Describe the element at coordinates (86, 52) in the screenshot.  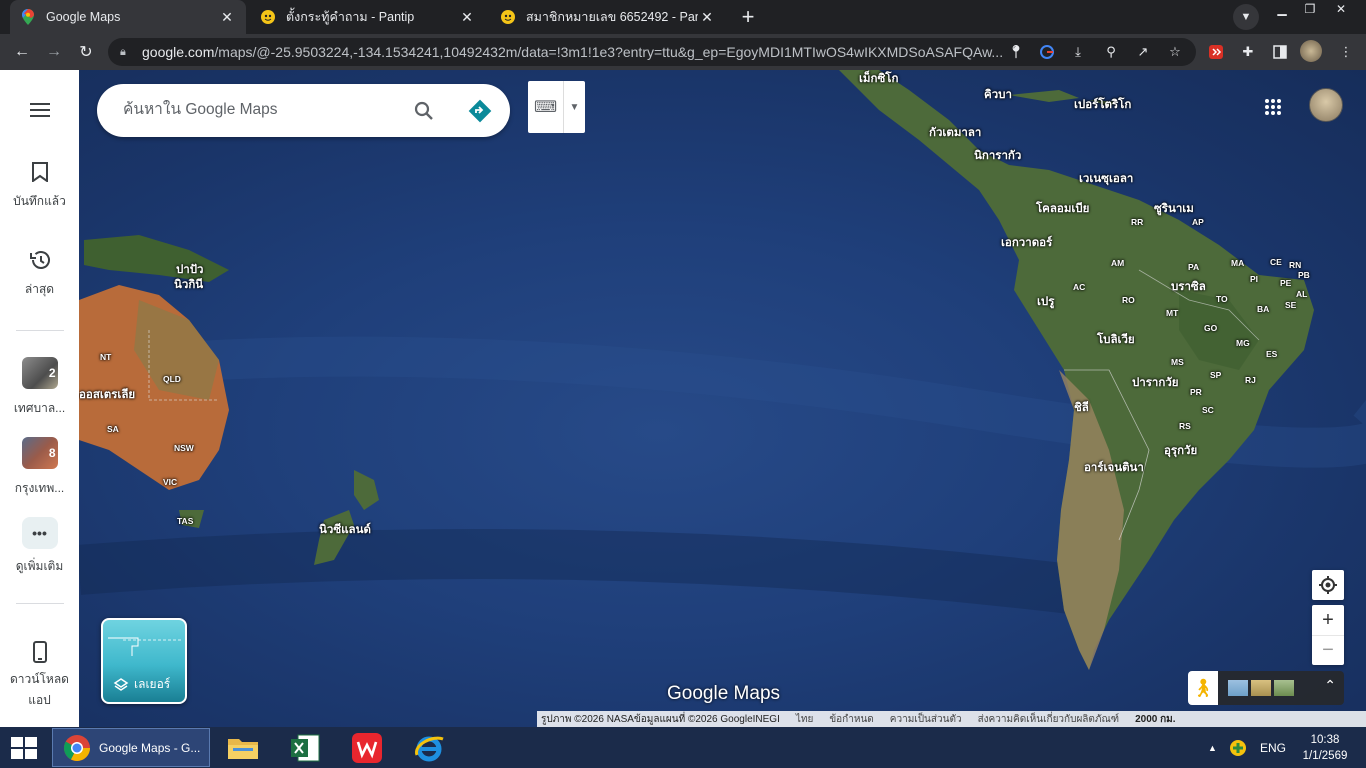
I see `reload-button: ↻` at that location.